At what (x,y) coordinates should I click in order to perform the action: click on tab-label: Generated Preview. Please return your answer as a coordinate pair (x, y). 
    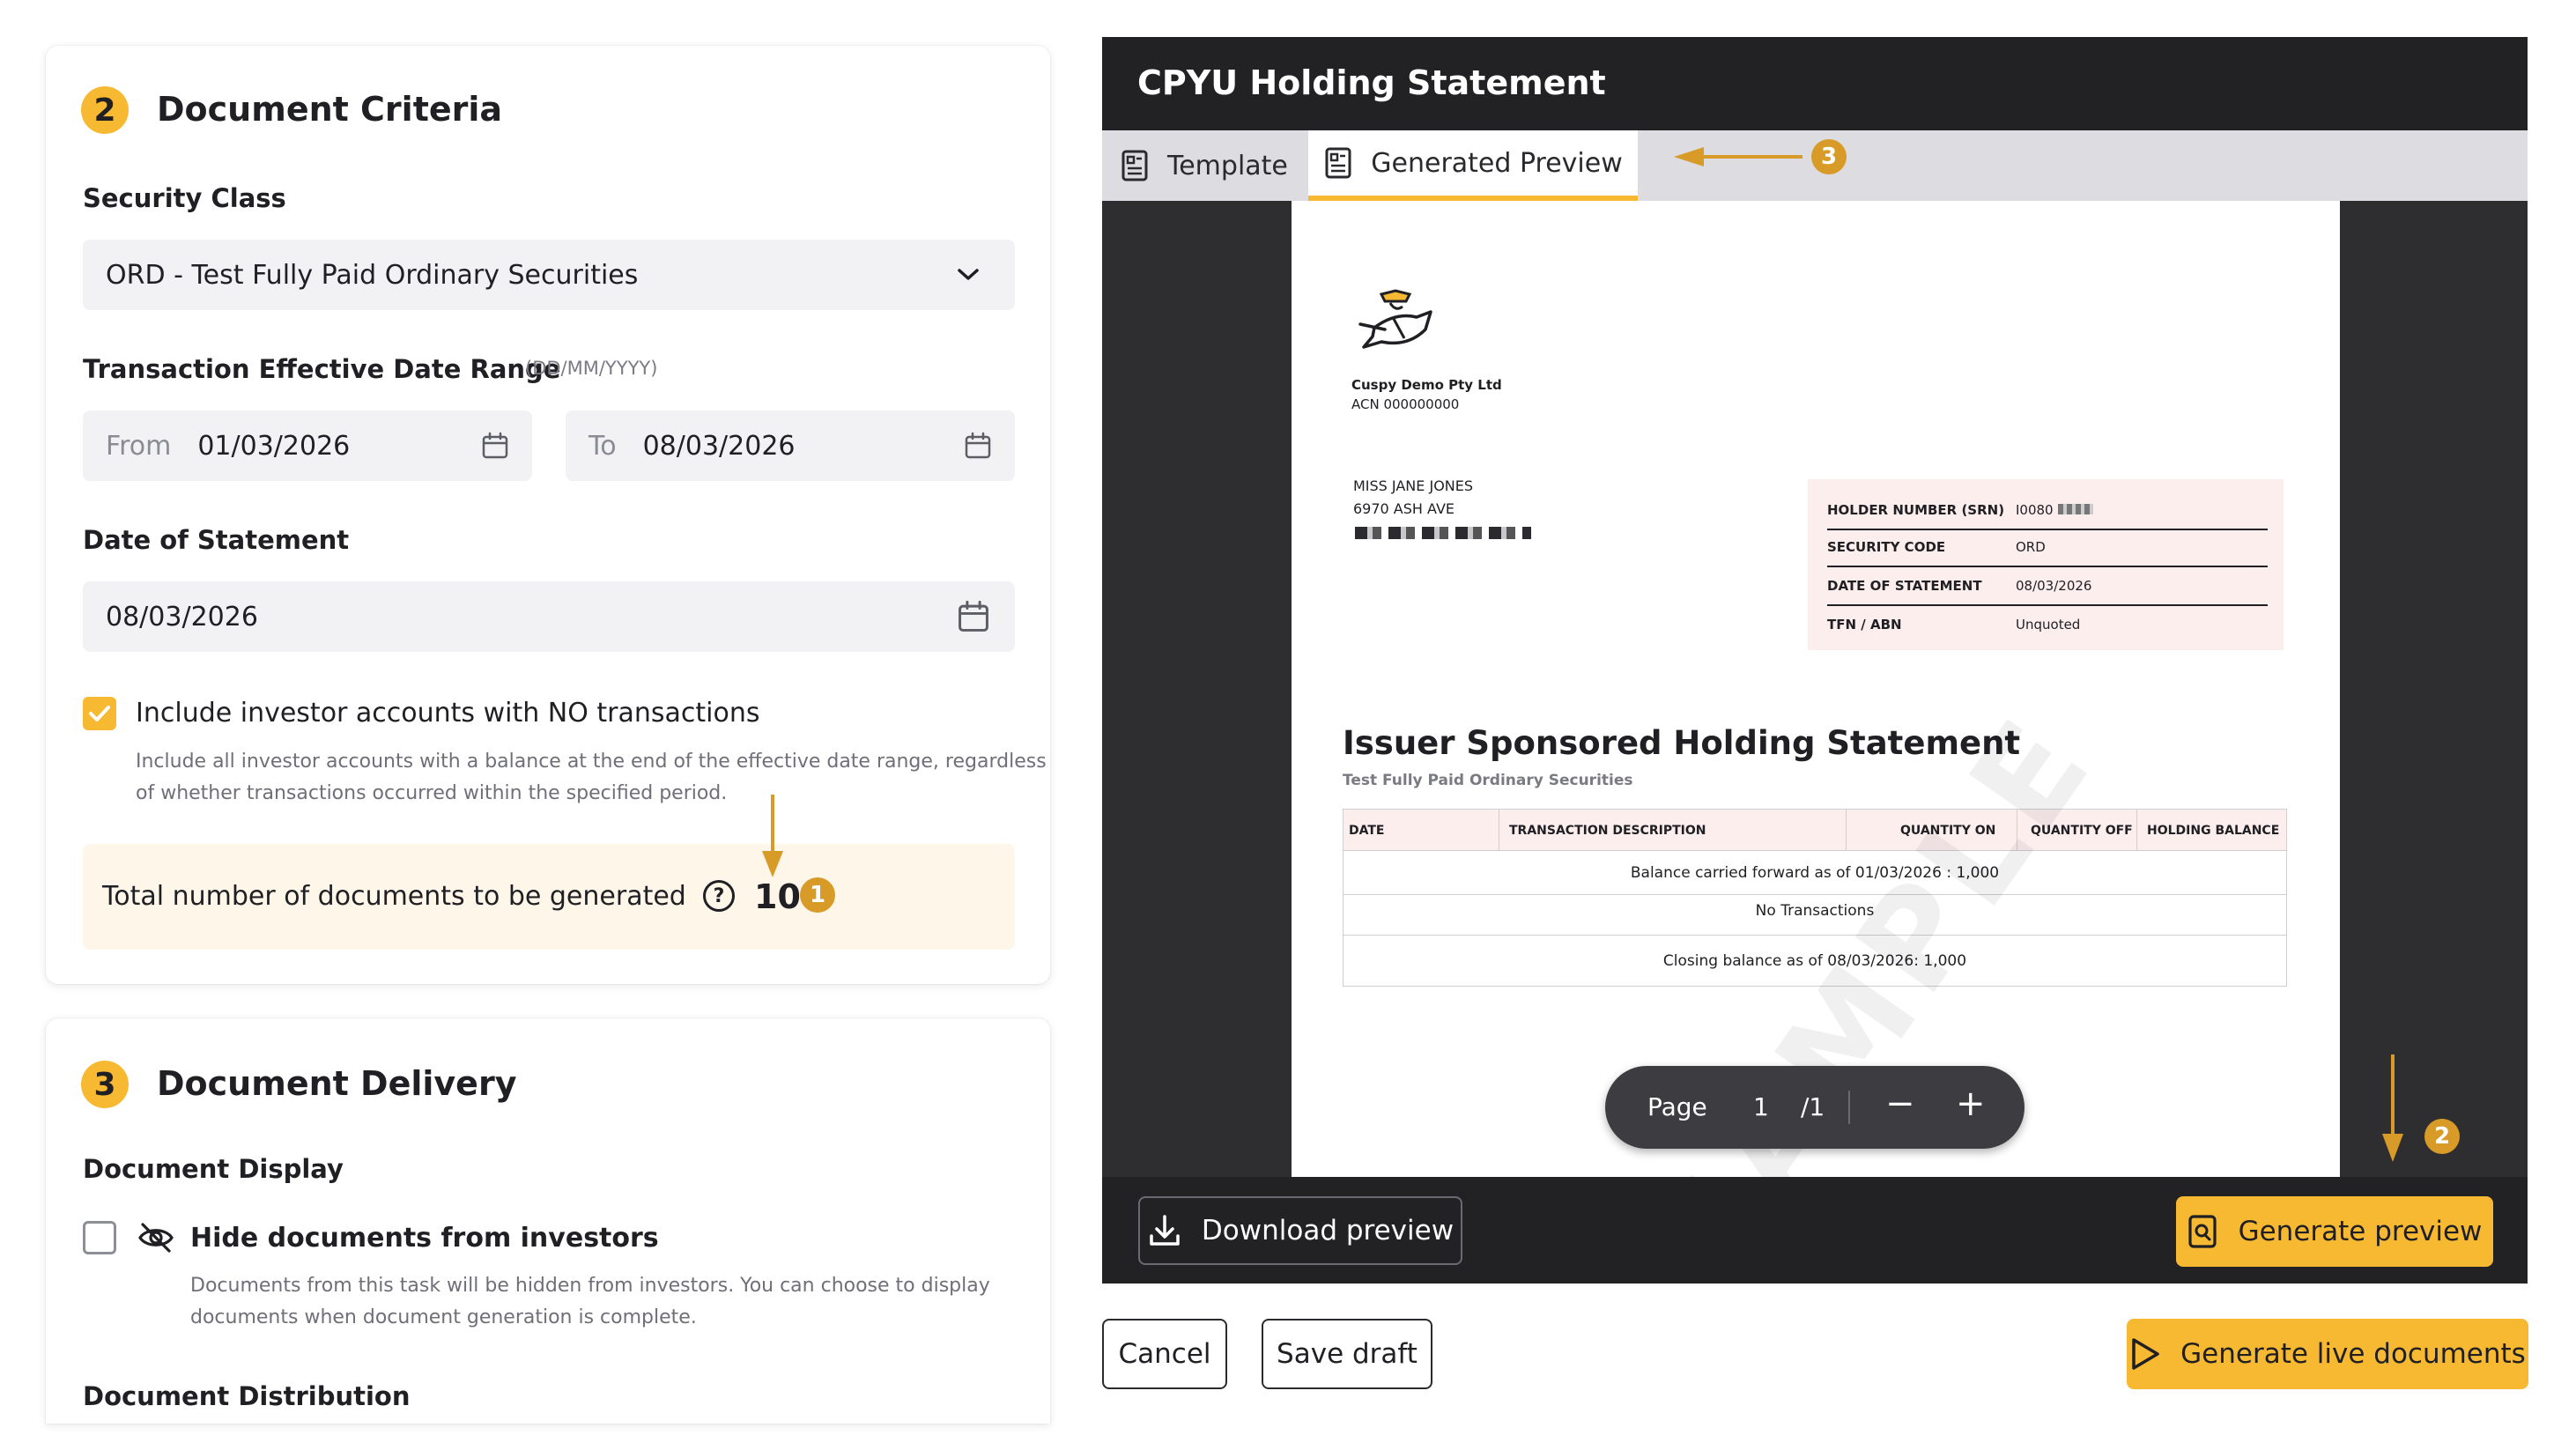
    Looking at the image, I should click on (1497, 163).